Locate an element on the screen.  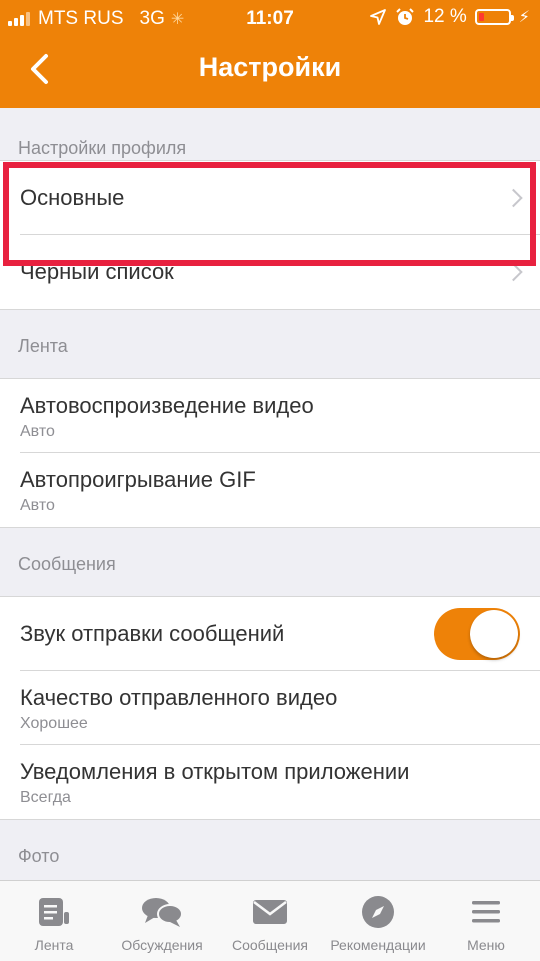
send-sound-toggle is located at coordinates (477, 633).